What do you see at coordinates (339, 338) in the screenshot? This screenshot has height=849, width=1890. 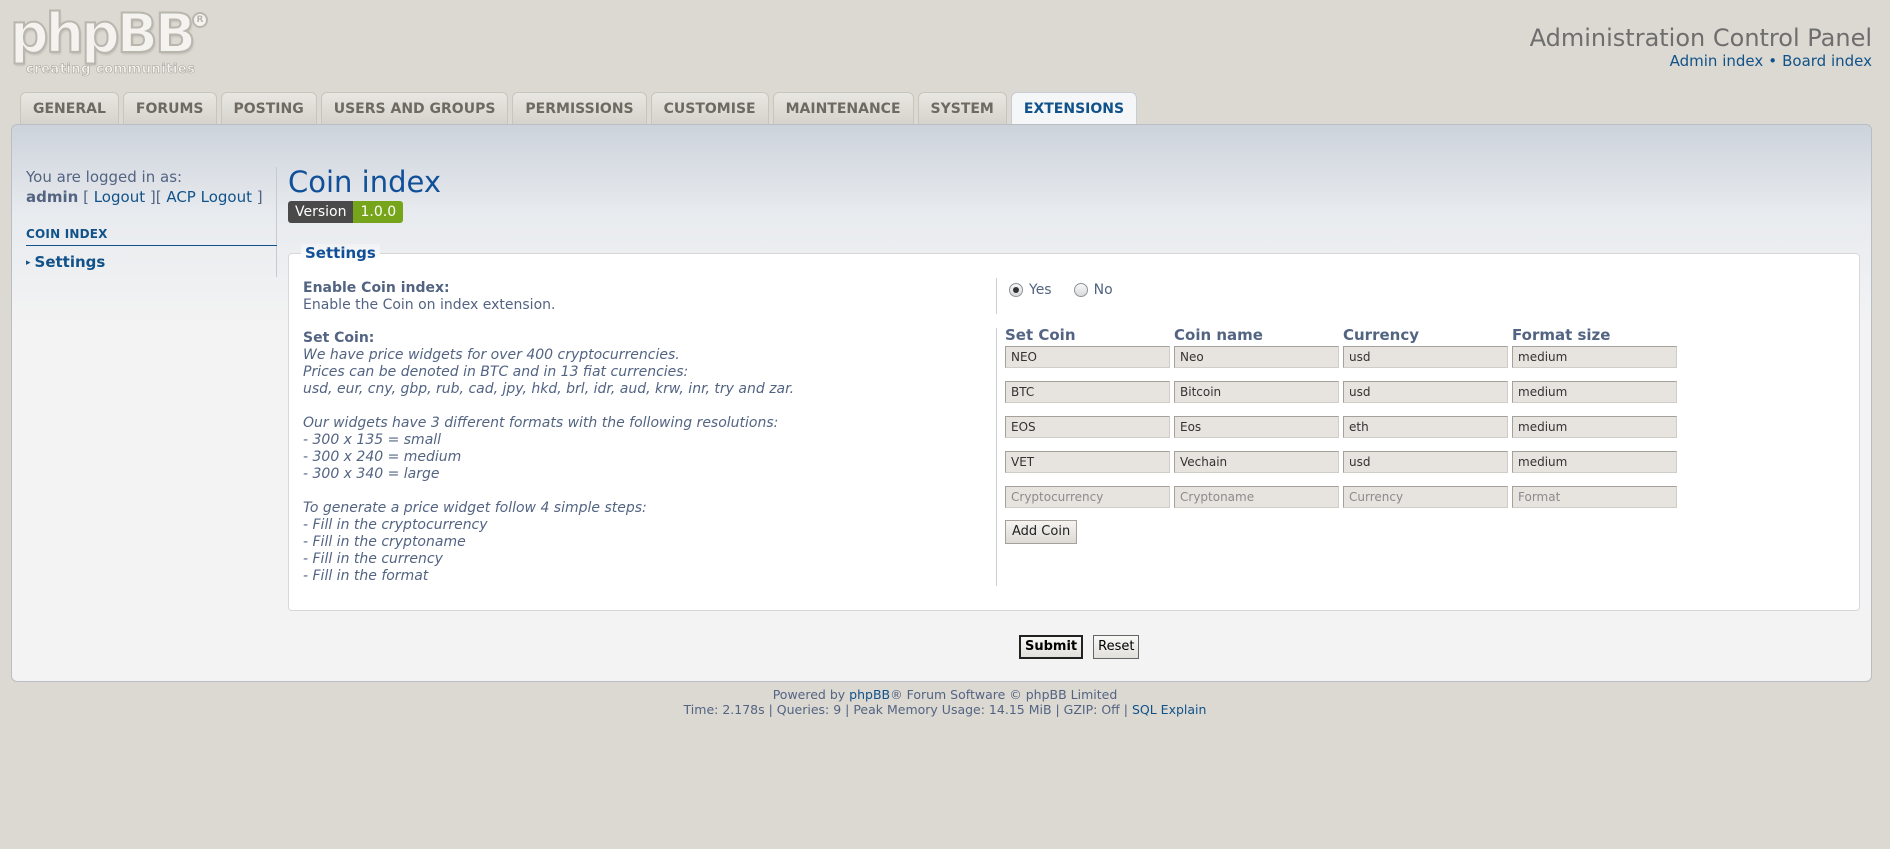 I see `set-coin-label: Set Coin:` at bounding box center [339, 338].